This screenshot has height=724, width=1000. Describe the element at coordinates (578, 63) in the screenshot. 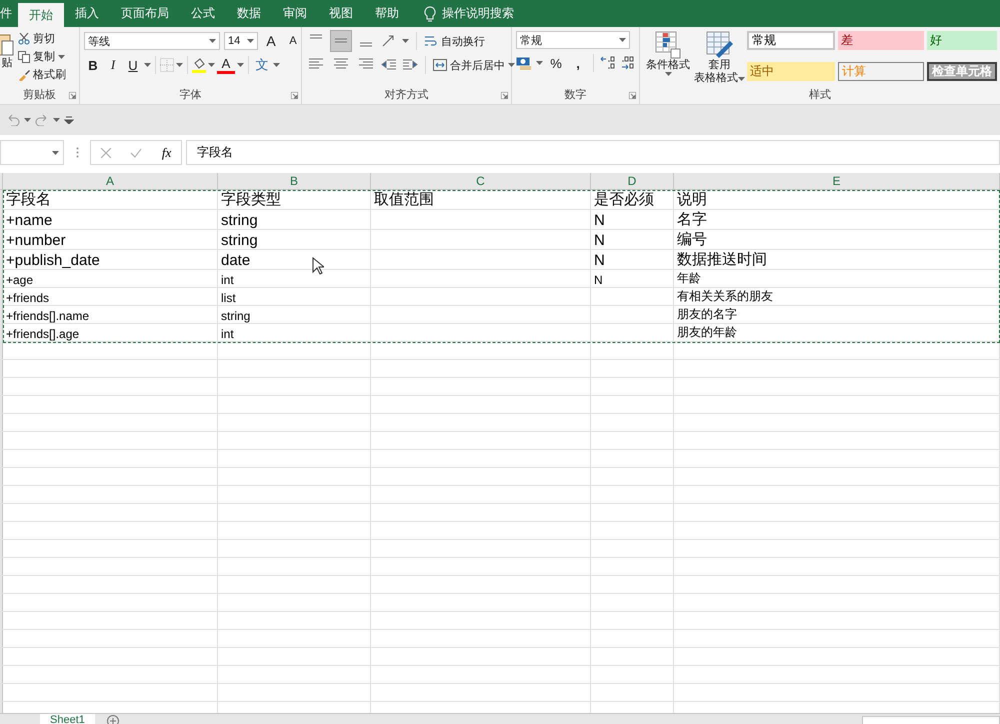

I see `comma-style-button: ,` at that location.